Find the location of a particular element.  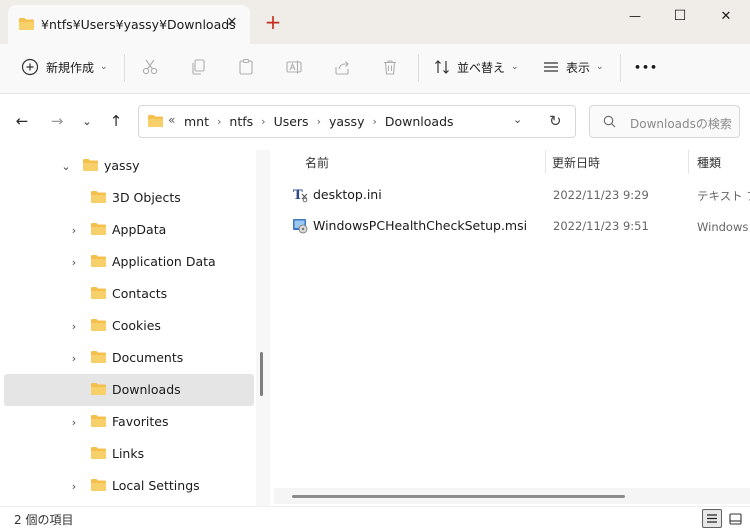

details-view-button is located at coordinates (712, 518).